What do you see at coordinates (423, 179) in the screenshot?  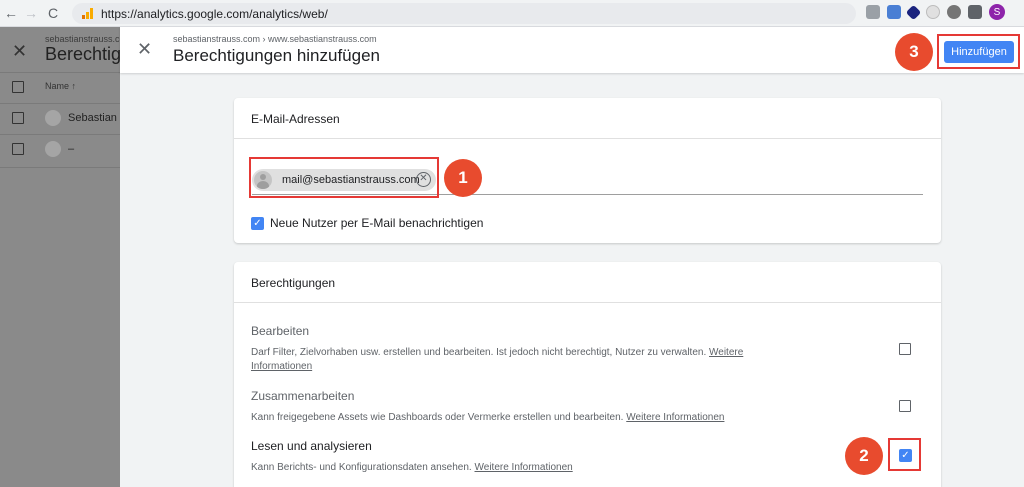 I see `remove-chip-icon: ✕` at bounding box center [423, 179].